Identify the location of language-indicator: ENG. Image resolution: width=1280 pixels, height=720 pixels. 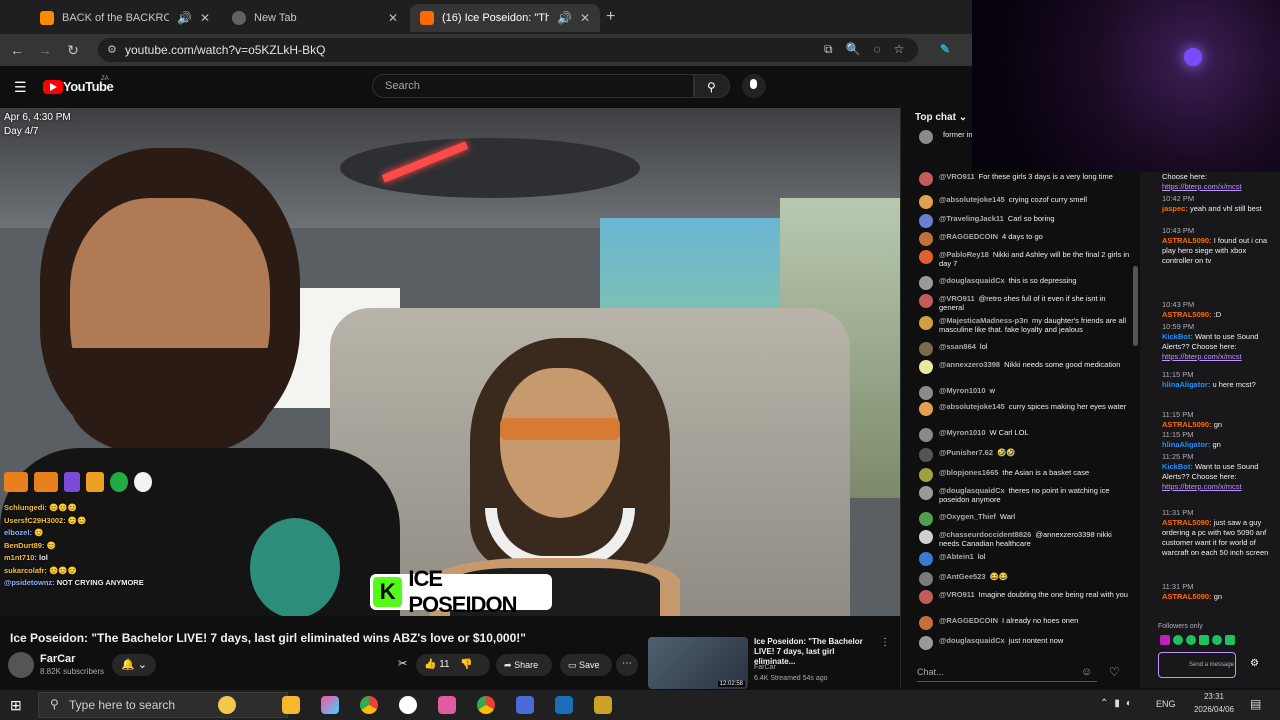
(1166, 704).